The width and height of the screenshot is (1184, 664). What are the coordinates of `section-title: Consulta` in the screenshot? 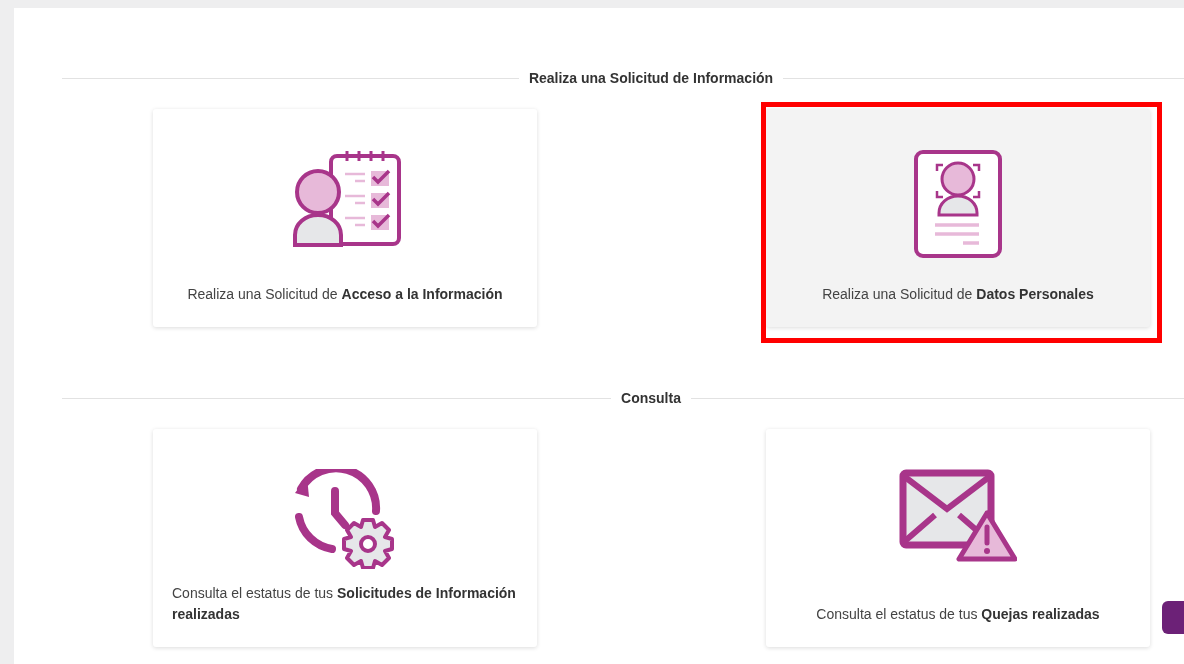 It's located at (651, 398).